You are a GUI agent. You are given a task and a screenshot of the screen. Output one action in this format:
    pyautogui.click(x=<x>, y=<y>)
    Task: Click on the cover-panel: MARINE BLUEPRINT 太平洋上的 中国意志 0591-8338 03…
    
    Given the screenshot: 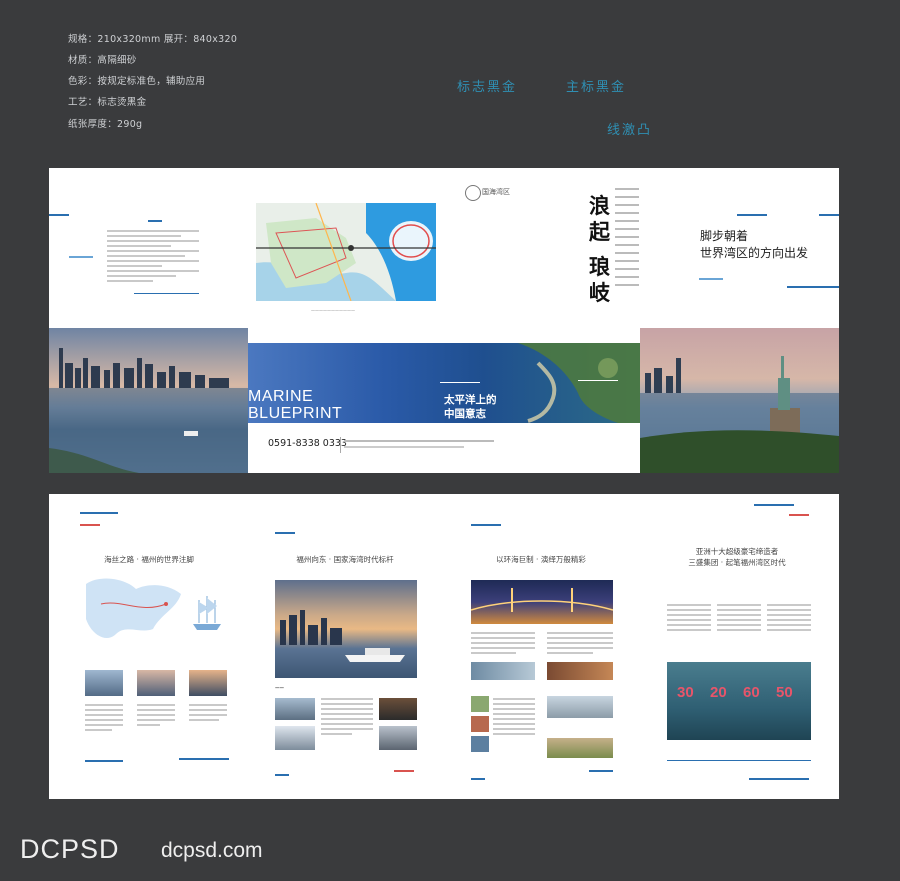 What is the action you would take?
    pyautogui.click(x=444, y=408)
    